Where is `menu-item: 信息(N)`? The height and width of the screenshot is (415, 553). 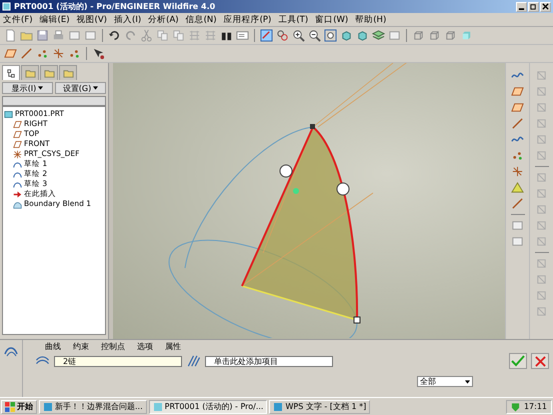 menu-item: 信息(N) is located at coordinates (201, 20).